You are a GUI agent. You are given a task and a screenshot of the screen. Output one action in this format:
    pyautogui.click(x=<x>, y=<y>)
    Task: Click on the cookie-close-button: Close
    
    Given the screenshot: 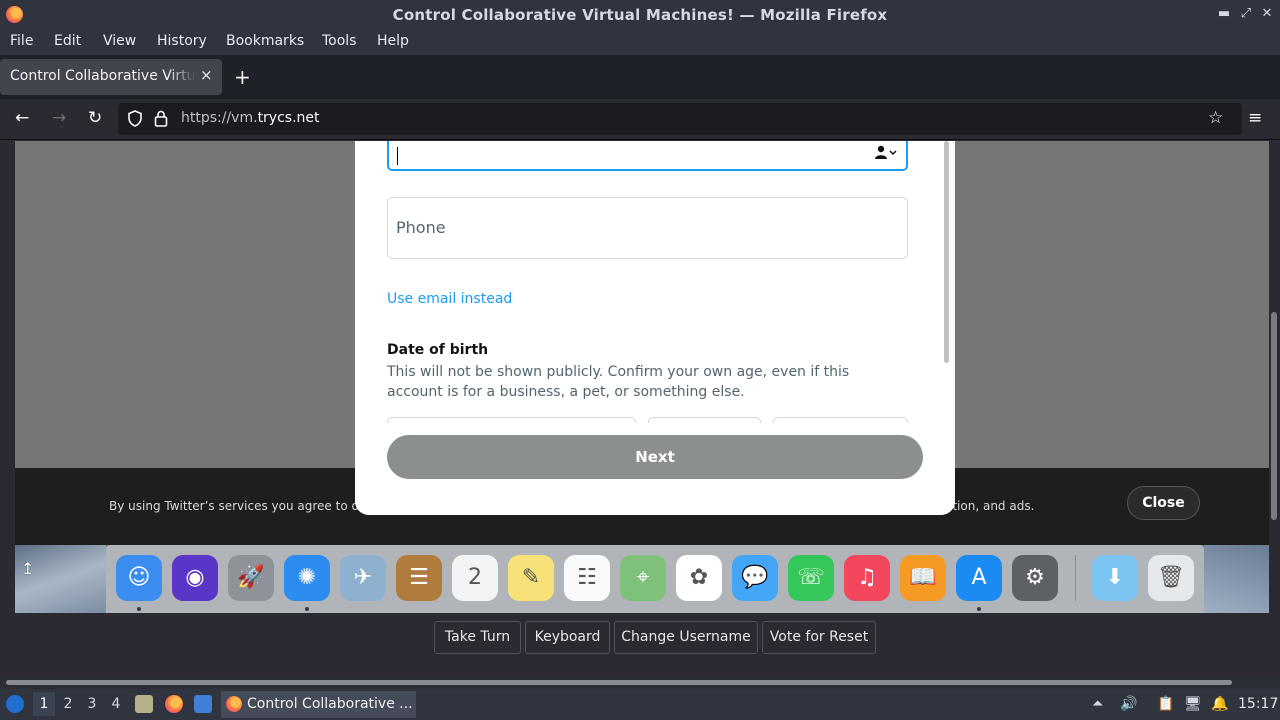 What is the action you would take?
    pyautogui.click(x=1163, y=503)
    